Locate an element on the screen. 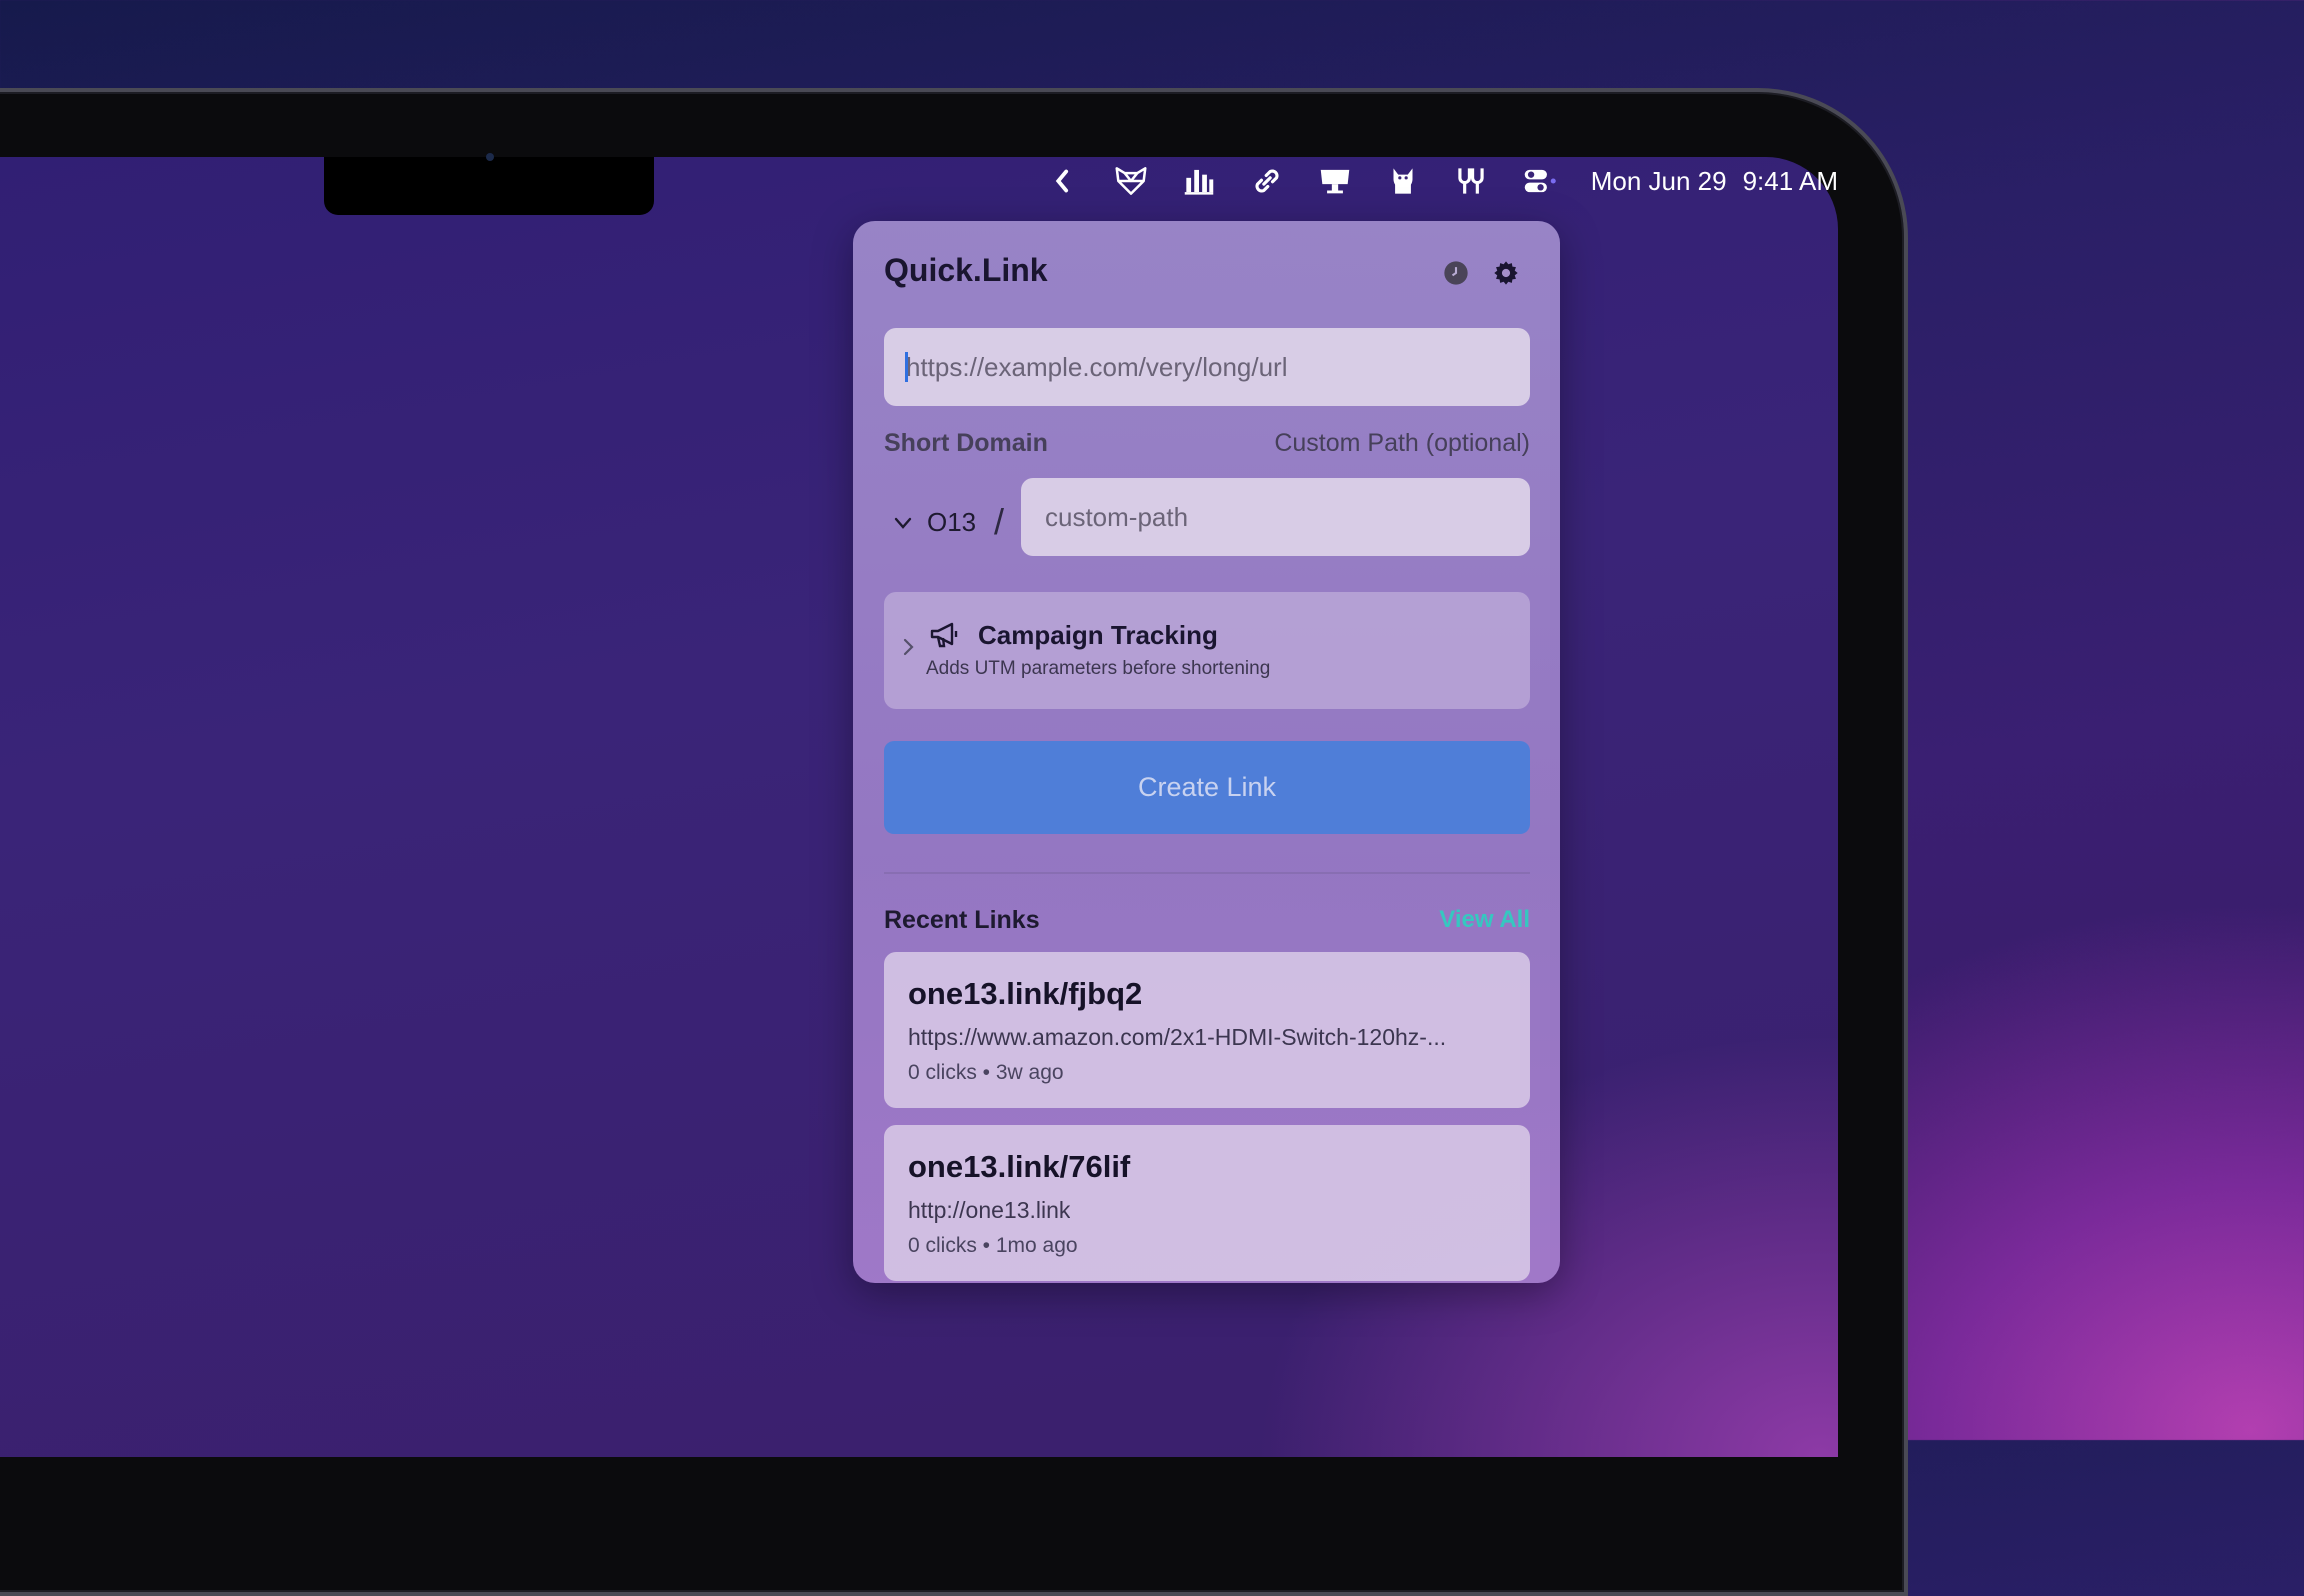 Image resolution: width=2304 pixels, height=1596 pixels. control-center-icon is located at coordinates (1539, 181).